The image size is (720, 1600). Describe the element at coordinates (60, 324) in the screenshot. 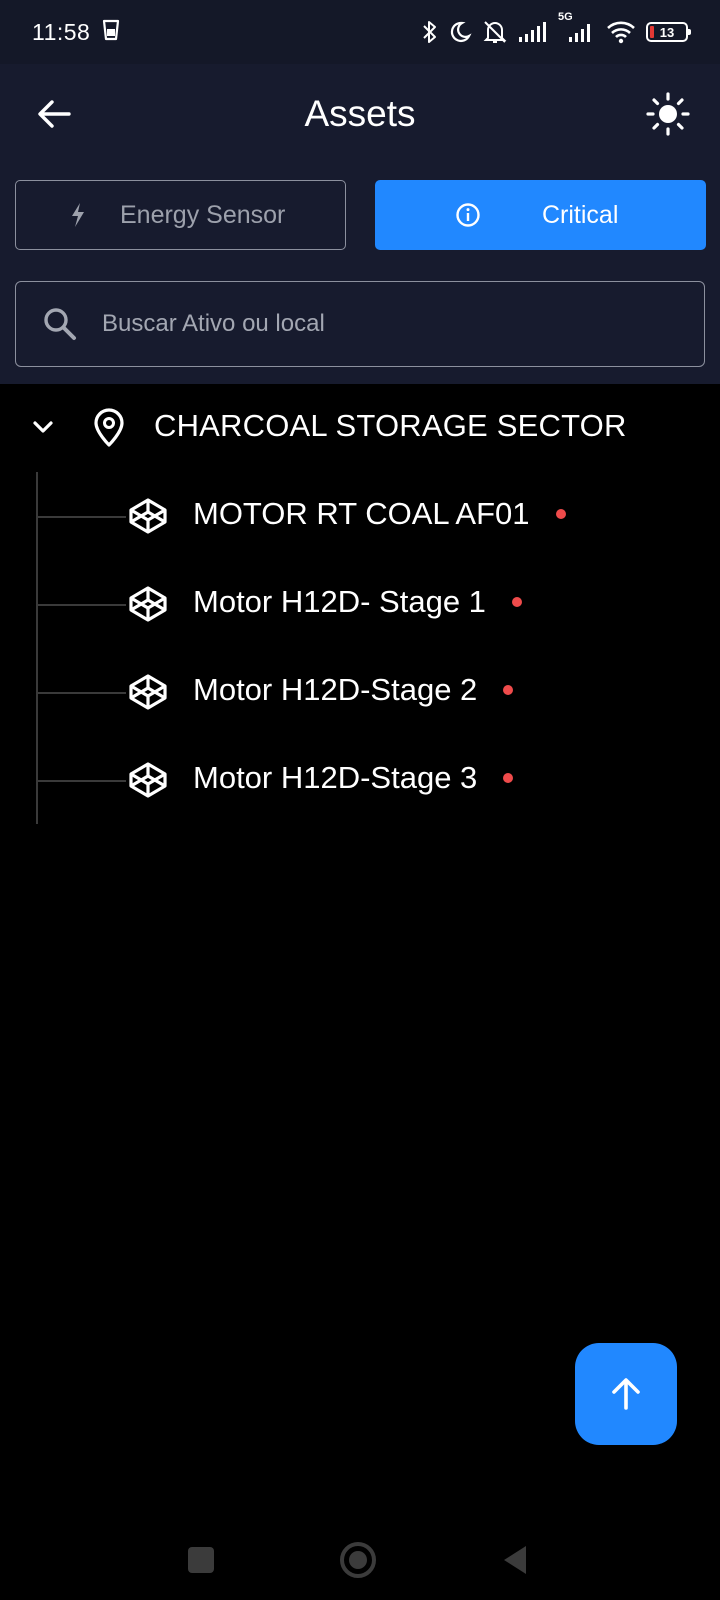

I see `search-icon` at that location.